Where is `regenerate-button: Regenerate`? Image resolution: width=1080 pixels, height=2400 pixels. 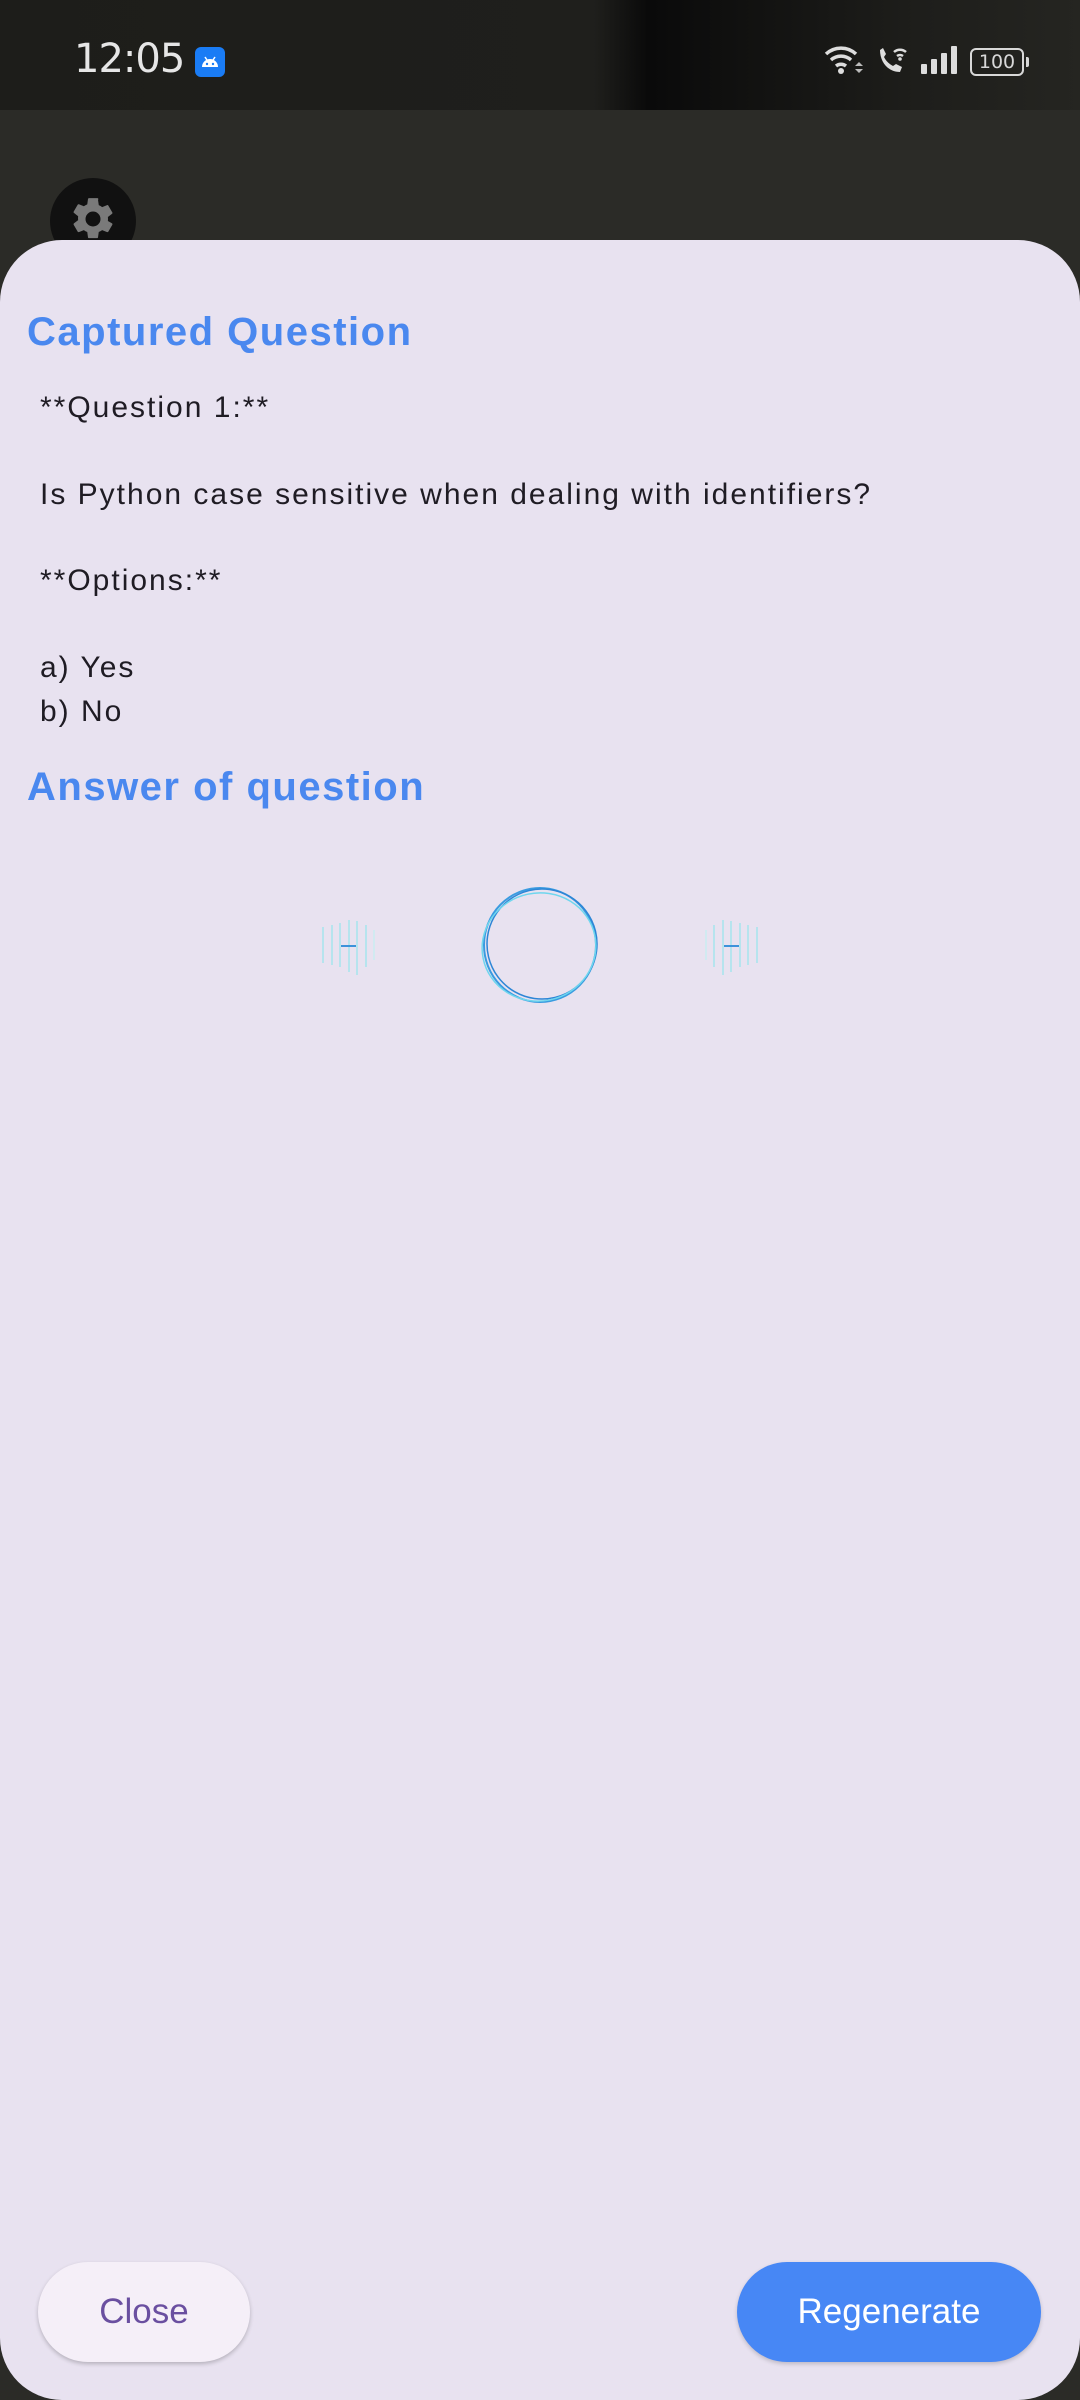 regenerate-button: Regenerate is located at coordinates (889, 2312).